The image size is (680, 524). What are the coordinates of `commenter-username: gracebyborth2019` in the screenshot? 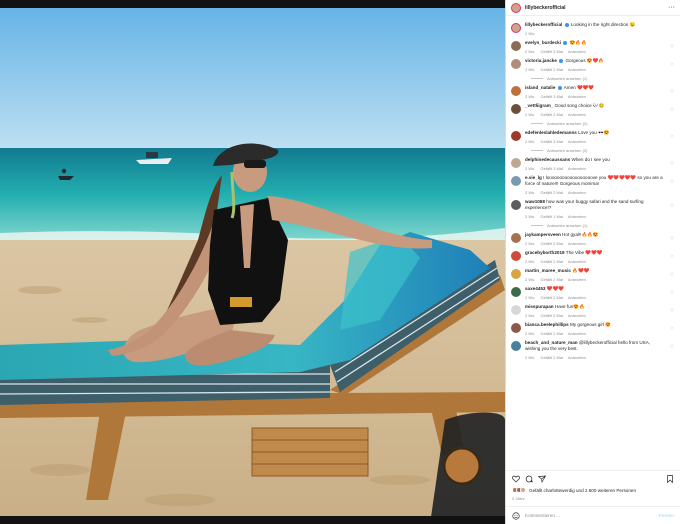 It's located at (545, 252).